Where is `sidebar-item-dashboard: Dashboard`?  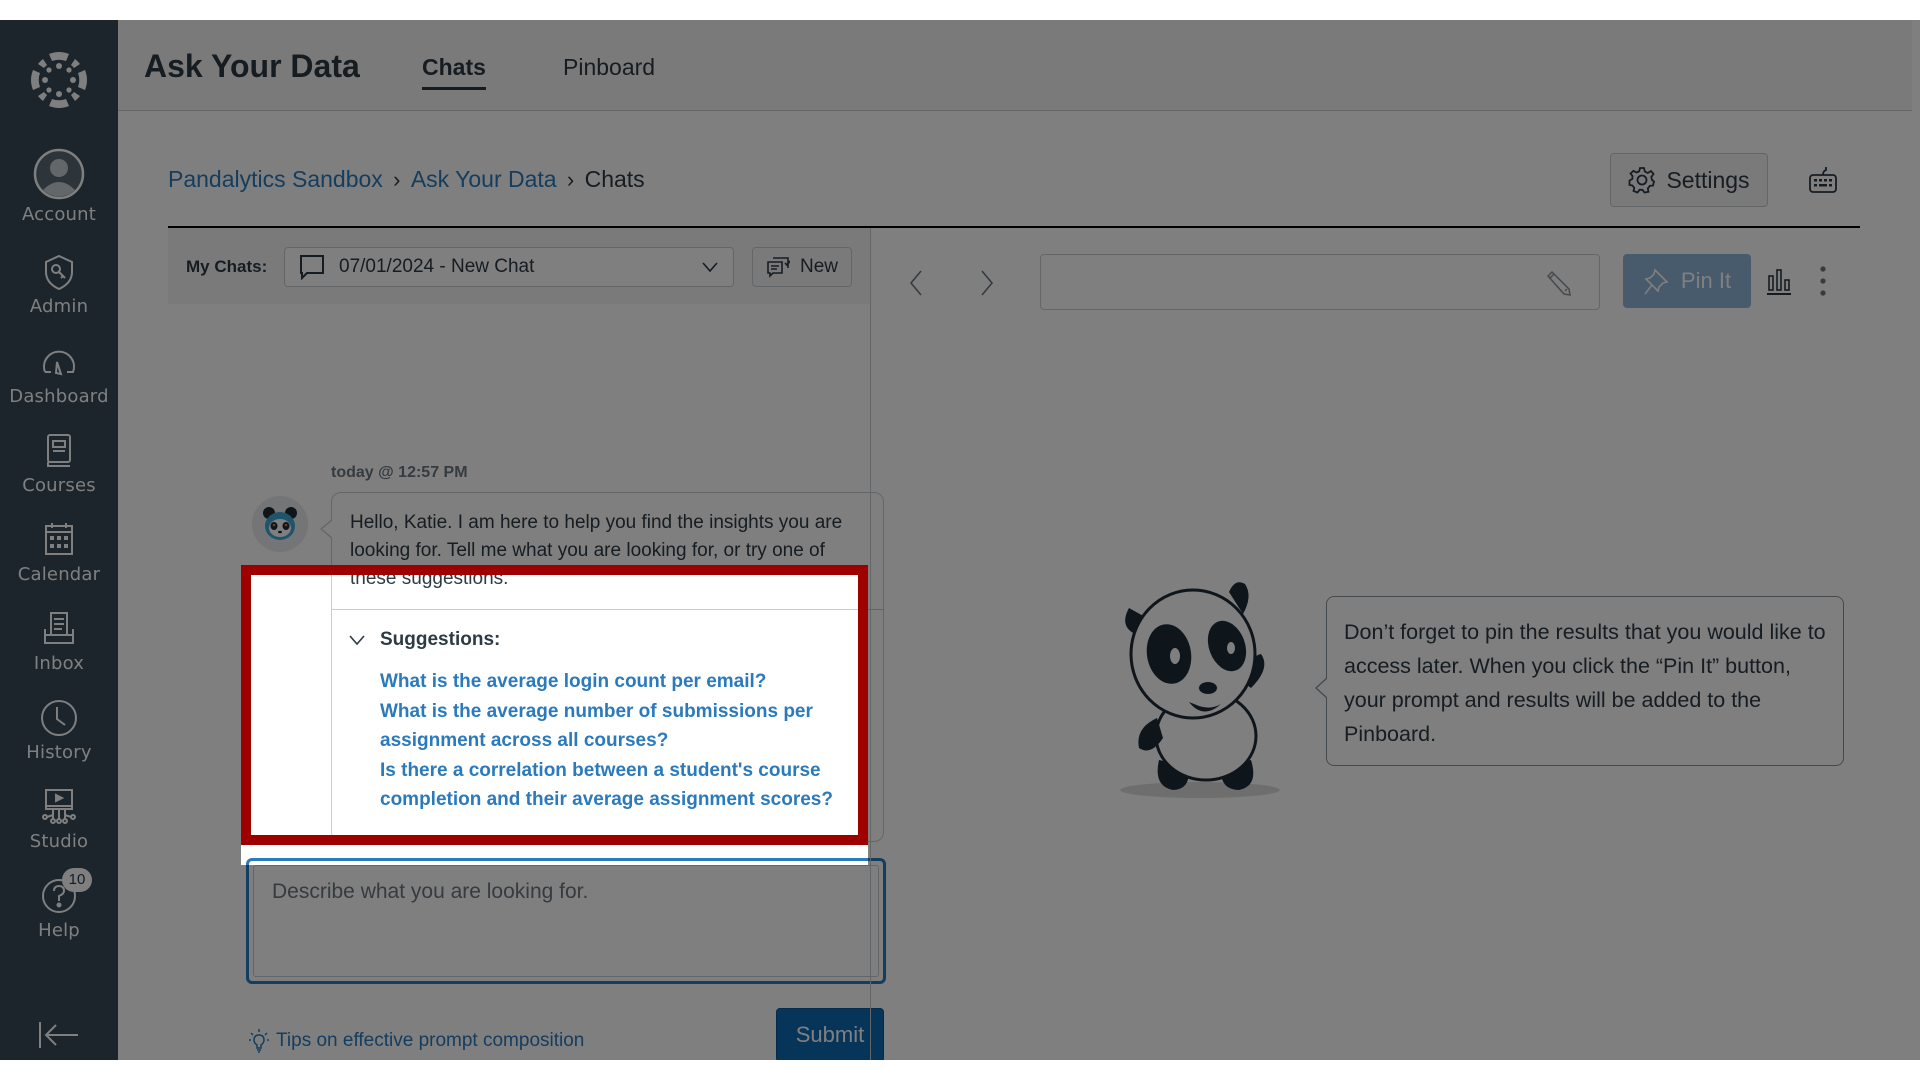
sidebar-item-dashboard: Dashboard is located at coordinates (59, 374).